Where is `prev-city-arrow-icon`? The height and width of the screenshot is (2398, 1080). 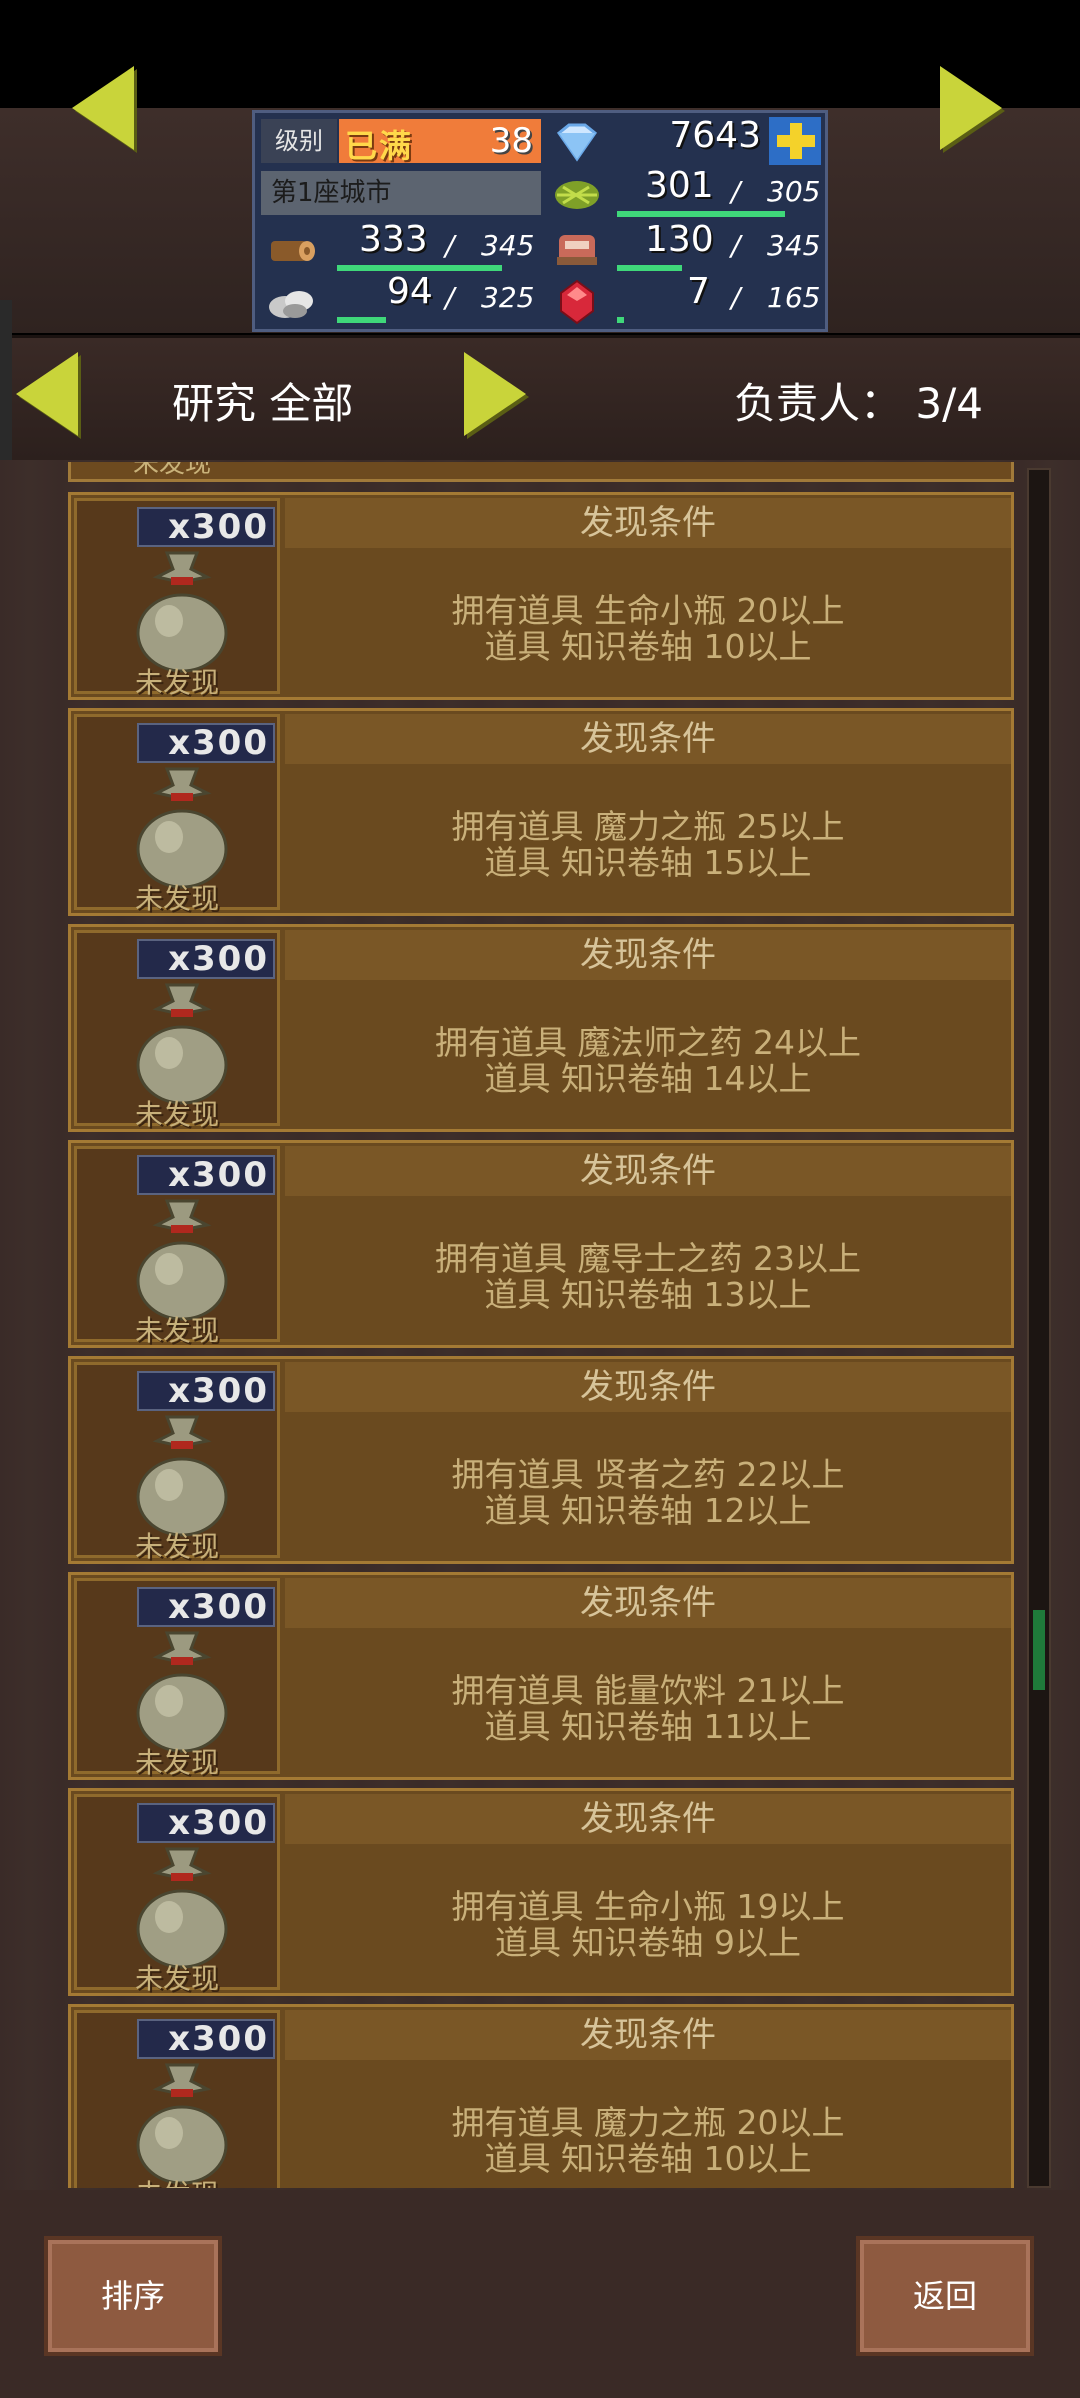 prev-city-arrow-icon is located at coordinates (107, 111).